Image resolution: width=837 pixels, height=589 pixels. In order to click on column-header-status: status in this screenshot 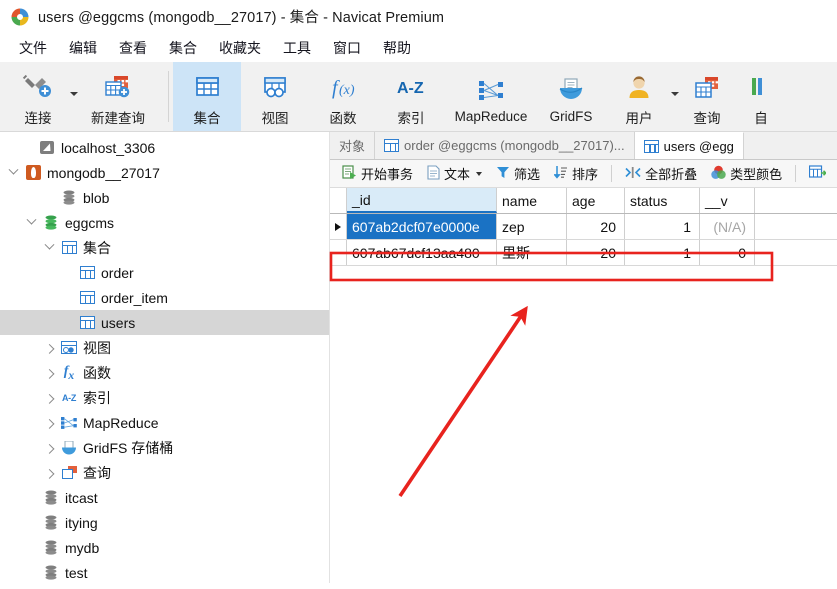, I will do `click(662, 200)`.